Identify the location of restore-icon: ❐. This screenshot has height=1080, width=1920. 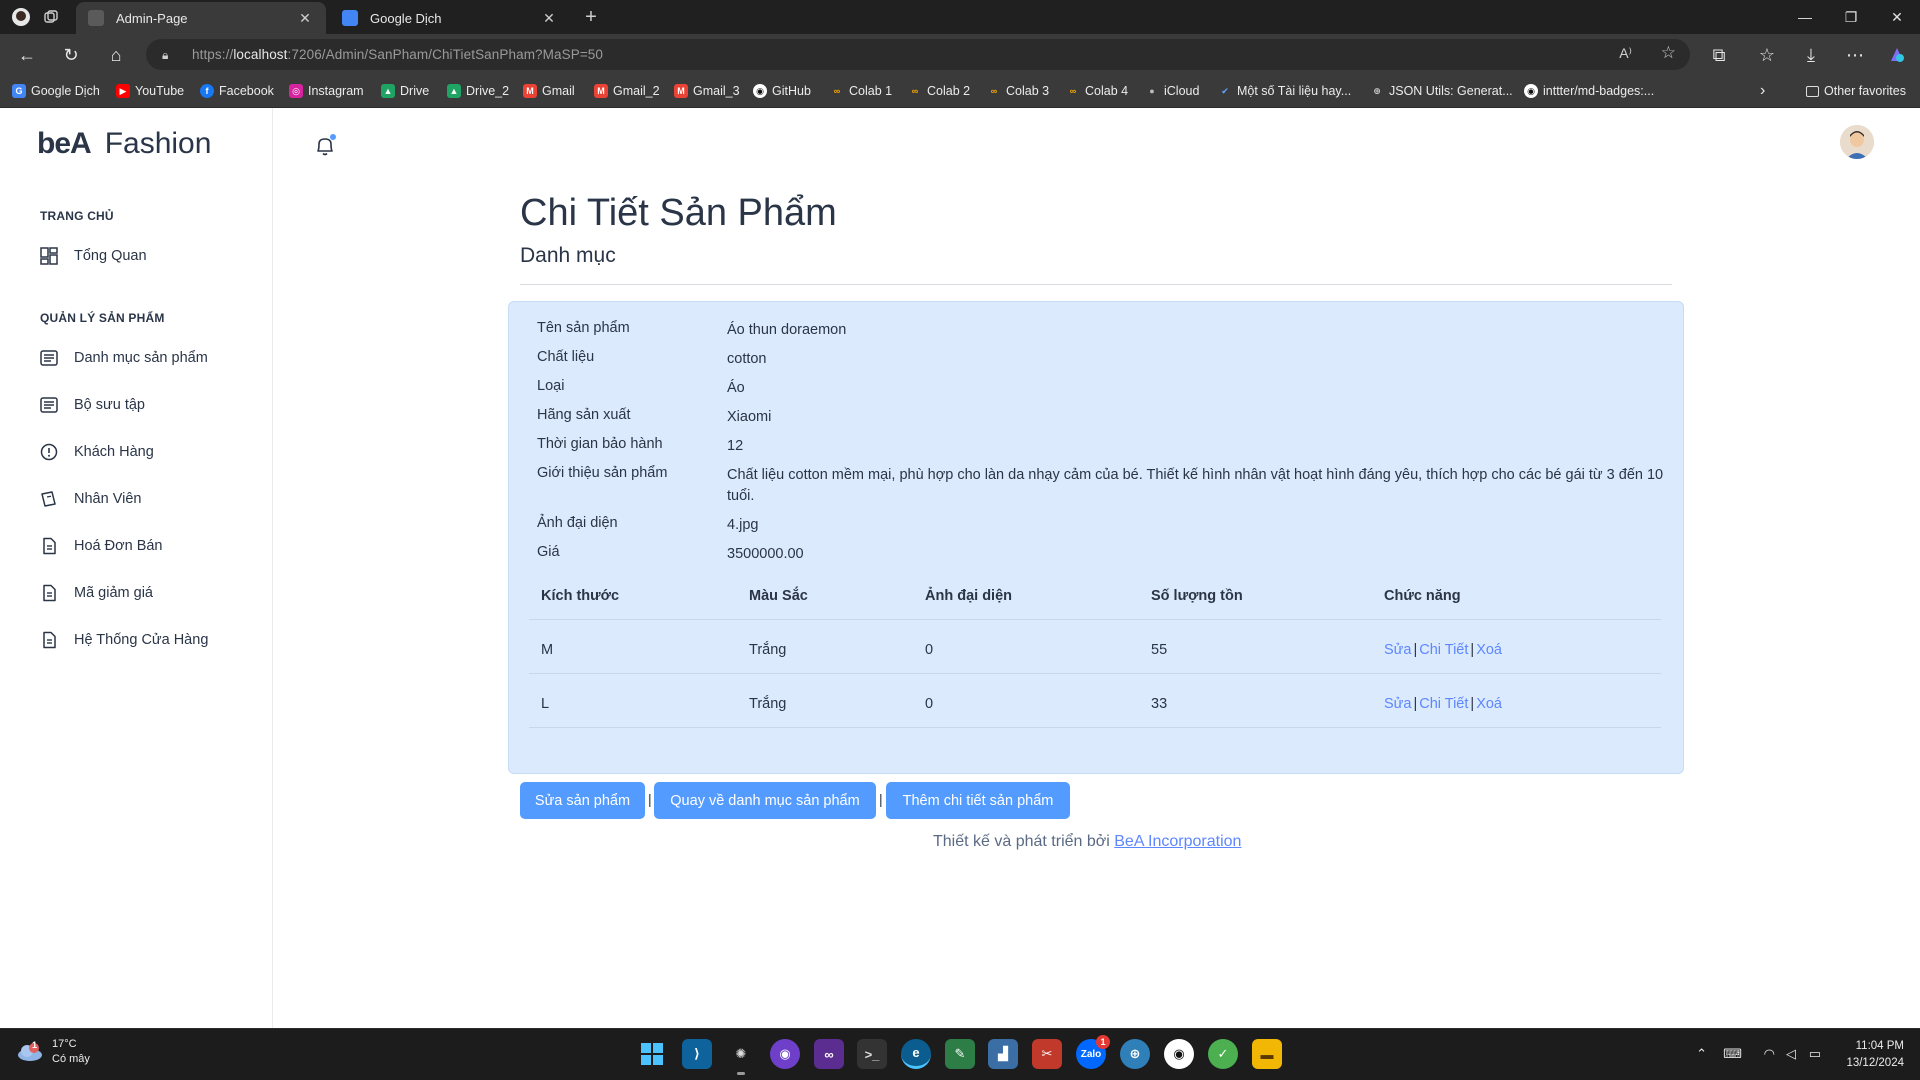
(1851, 17).